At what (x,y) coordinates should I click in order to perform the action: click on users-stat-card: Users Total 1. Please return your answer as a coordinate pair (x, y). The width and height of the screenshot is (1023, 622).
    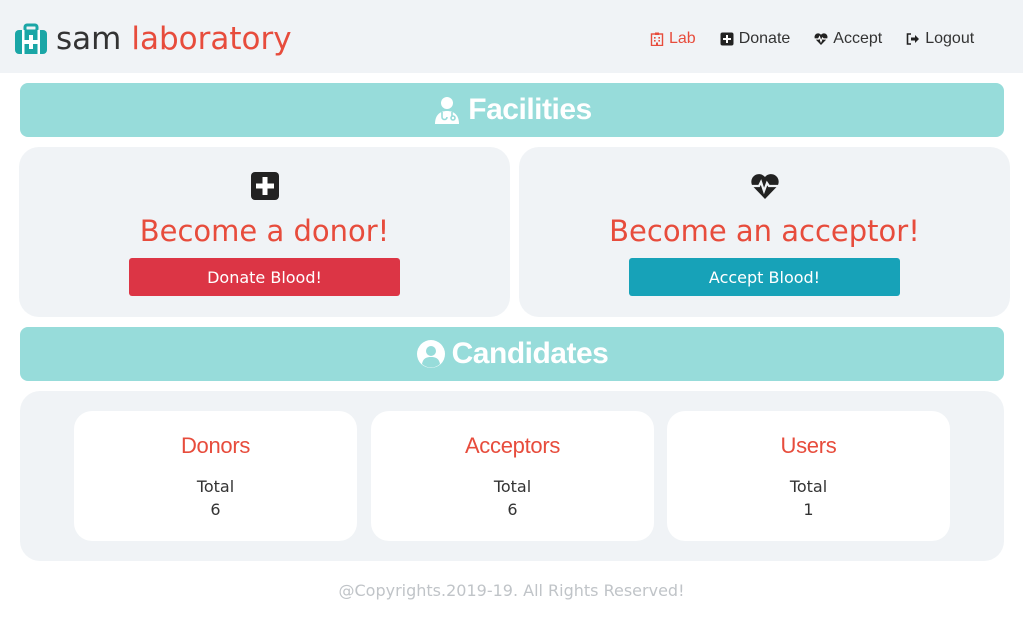
    Looking at the image, I should click on (808, 476).